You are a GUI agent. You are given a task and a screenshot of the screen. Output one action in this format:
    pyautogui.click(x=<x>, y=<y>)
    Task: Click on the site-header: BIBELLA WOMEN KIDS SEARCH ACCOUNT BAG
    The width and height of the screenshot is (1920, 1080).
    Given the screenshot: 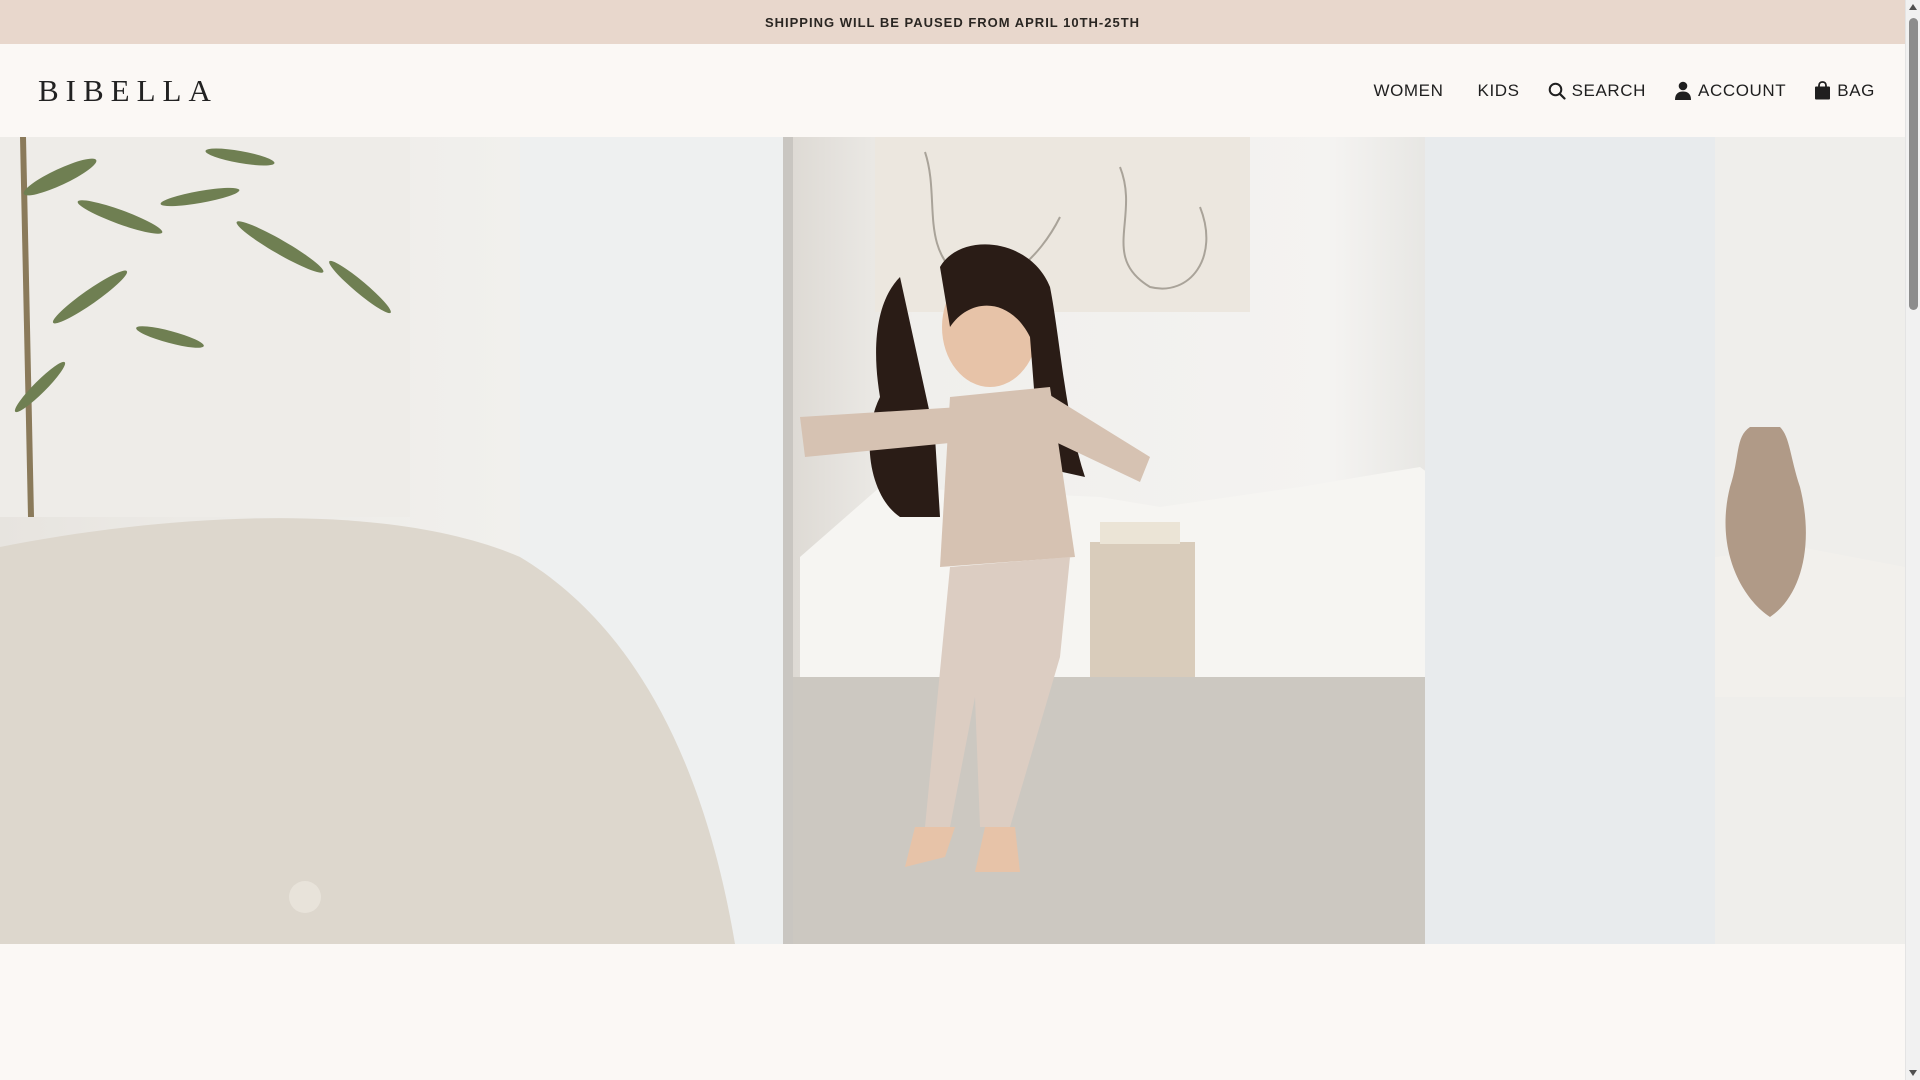 What is the action you would take?
    pyautogui.click(x=952, y=90)
    